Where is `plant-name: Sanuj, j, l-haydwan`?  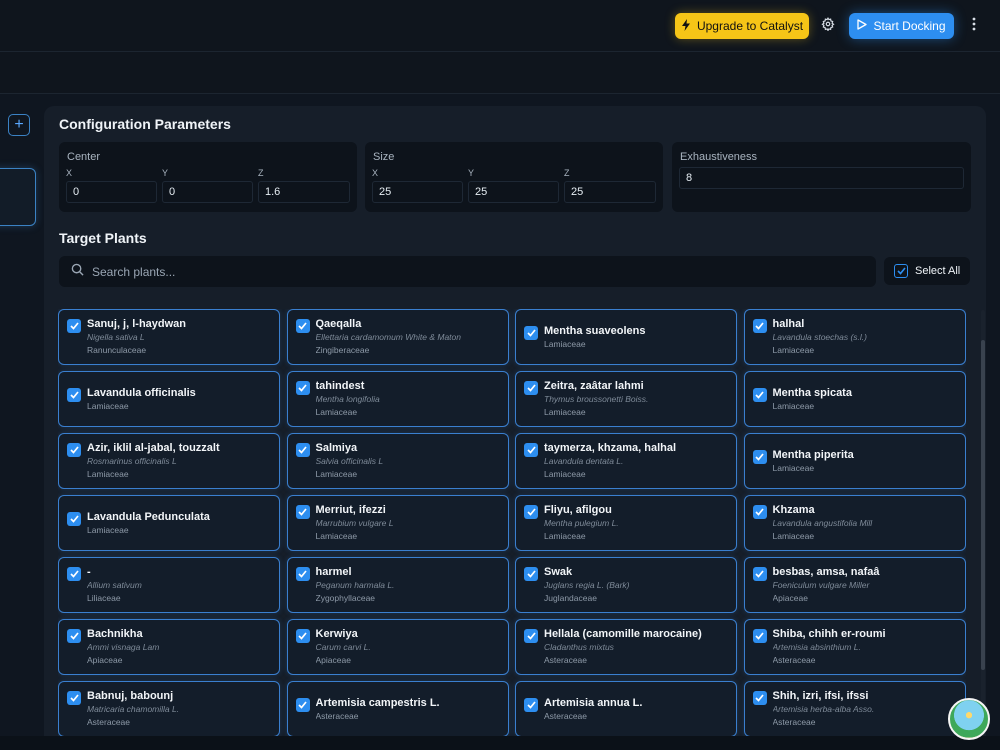
plant-name: Sanuj, j, l-haydwan is located at coordinates (137, 324).